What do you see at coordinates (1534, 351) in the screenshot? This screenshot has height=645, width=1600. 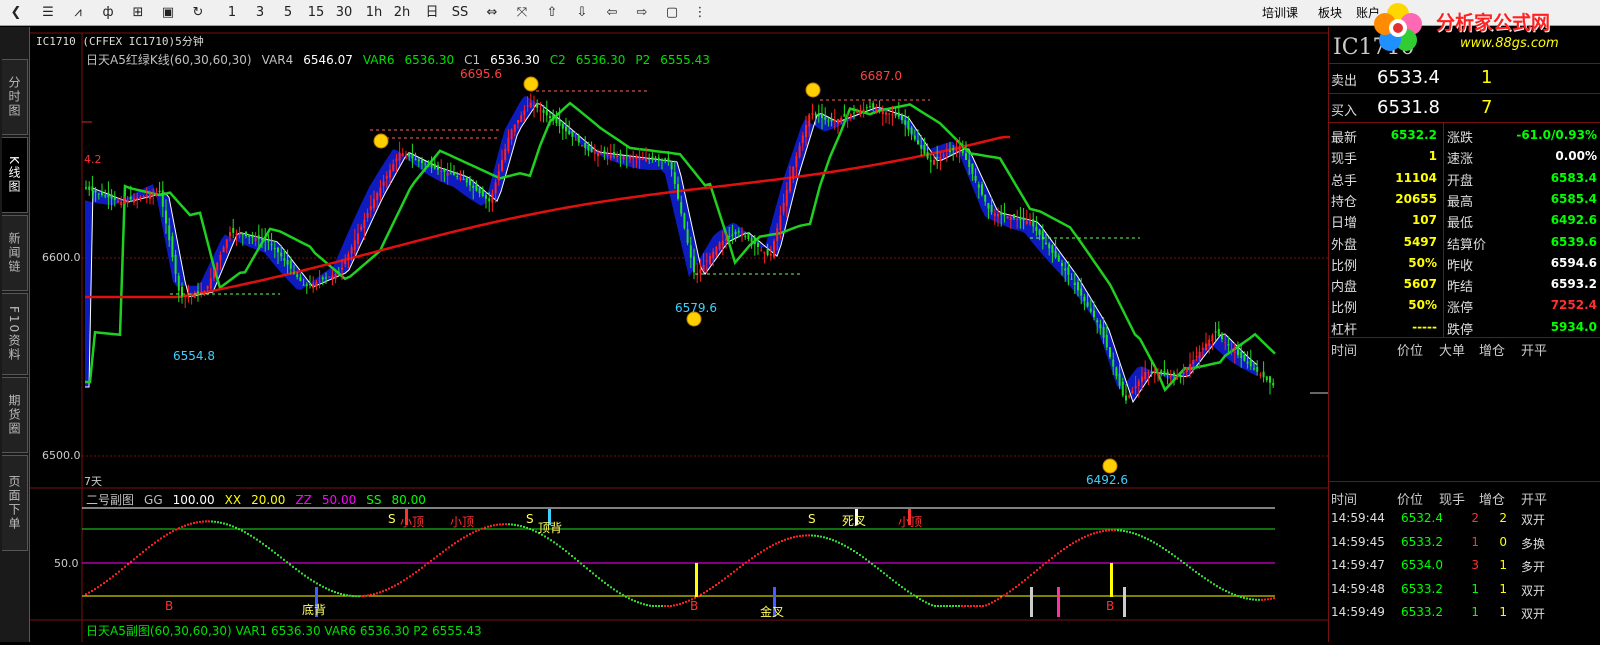 I see `column-header: 开平` at bounding box center [1534, 351].